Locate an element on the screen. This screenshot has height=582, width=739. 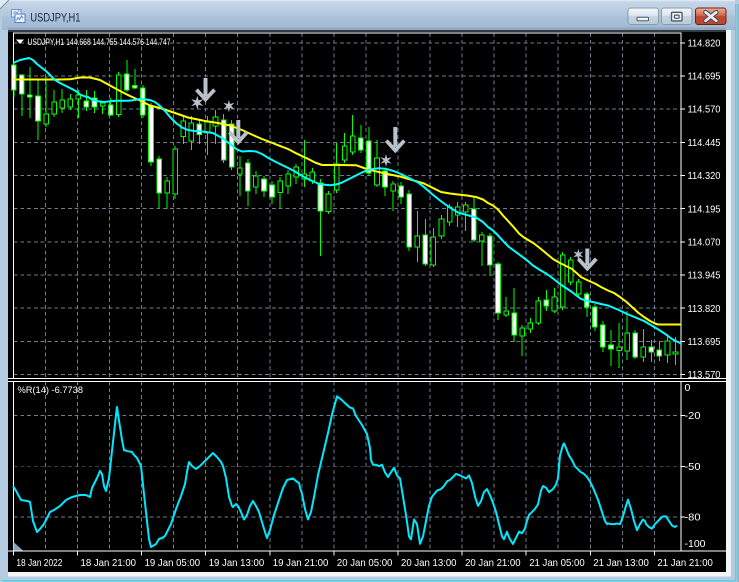
svg-text: -100 is located at coordinates (695, 544).